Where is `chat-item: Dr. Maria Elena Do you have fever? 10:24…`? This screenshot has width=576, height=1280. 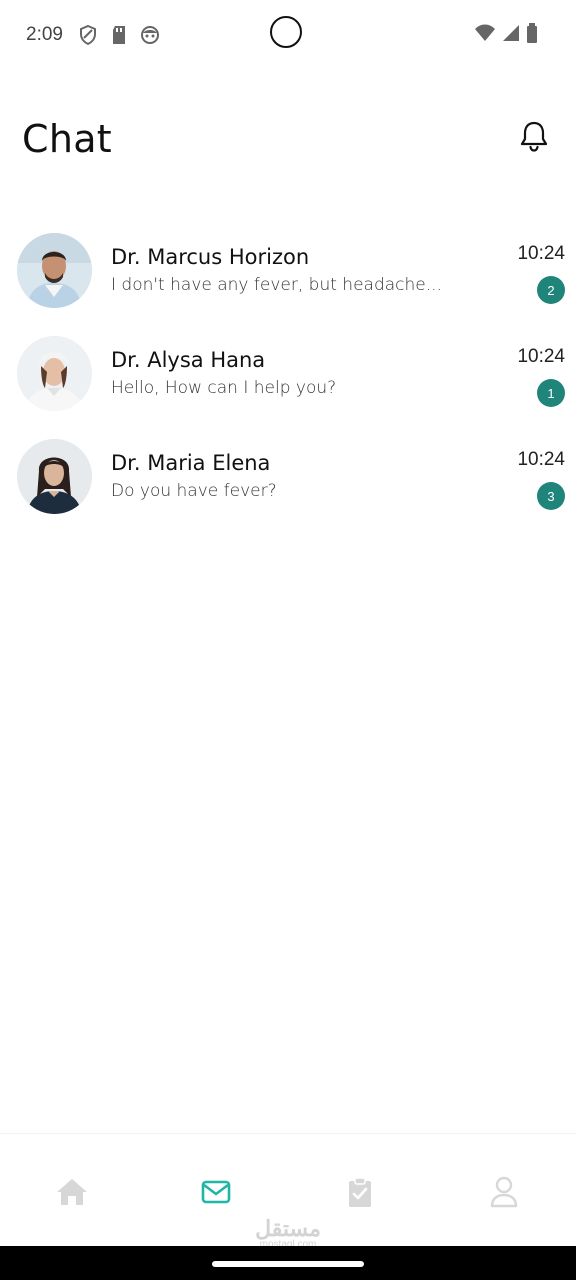 chat-item: Dr. Maria Elena Do you have fever? 10:24… is located at coordinates (288, 482).